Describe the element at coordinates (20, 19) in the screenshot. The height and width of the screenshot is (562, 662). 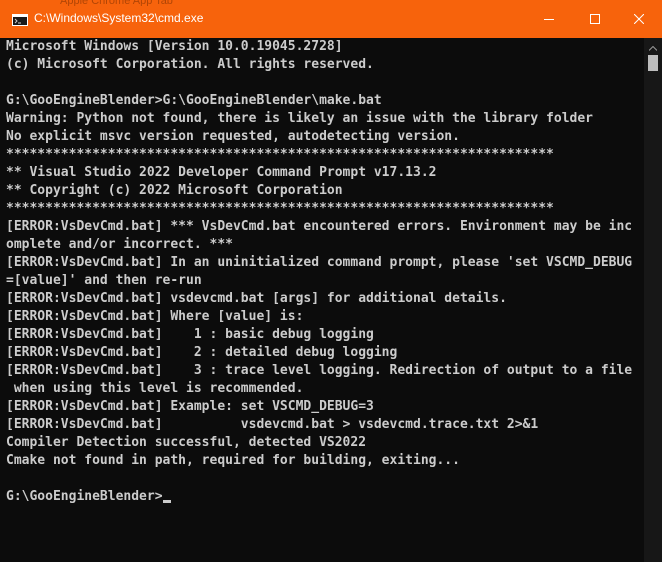
I see `cmd-app-icon` at that location.